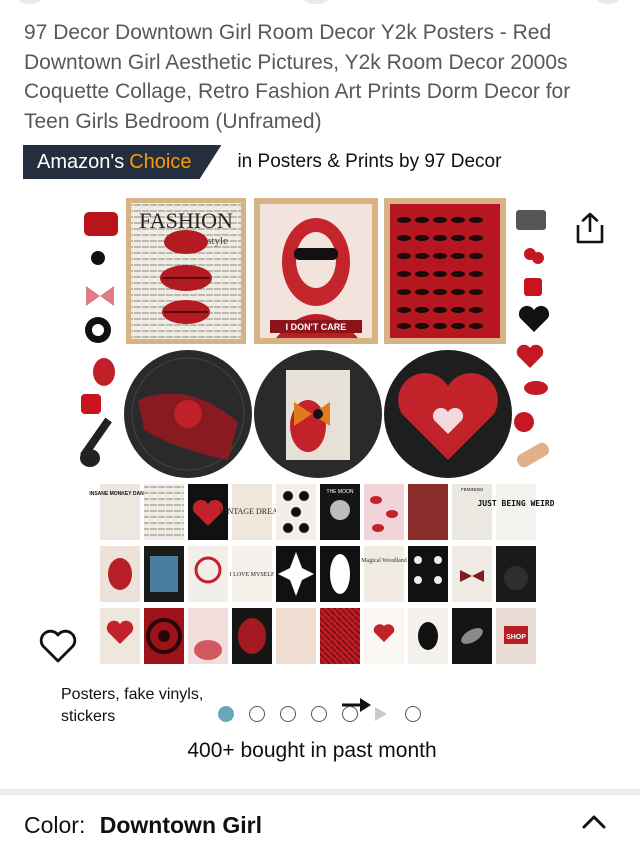 The height and width of the screenshot is (853, 640). What do you see at coordinates (316, 327) in the screenshot?
I see `dont-care-text: I DON'T CARE` at bounding box center [316, 327].